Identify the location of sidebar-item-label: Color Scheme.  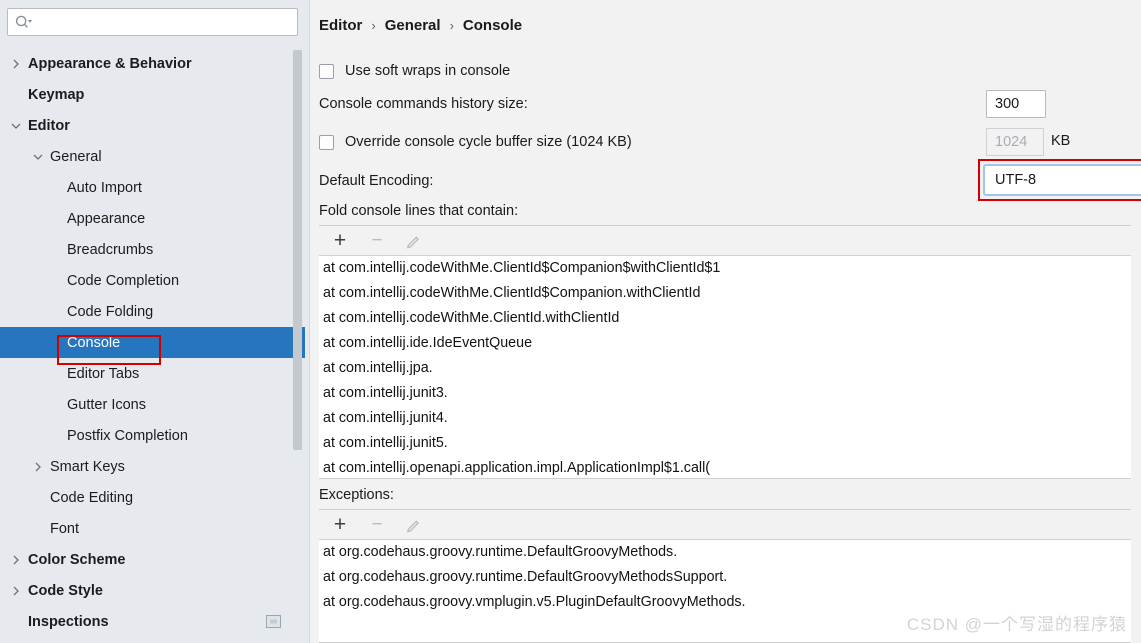
(77, 559).